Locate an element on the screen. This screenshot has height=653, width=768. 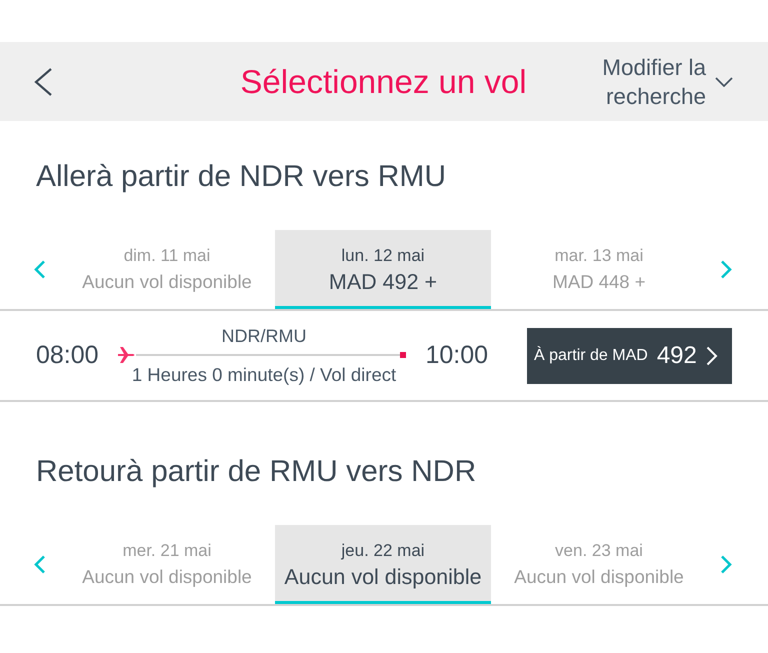
chevron-down-icon is located at coordinates (724, 81).